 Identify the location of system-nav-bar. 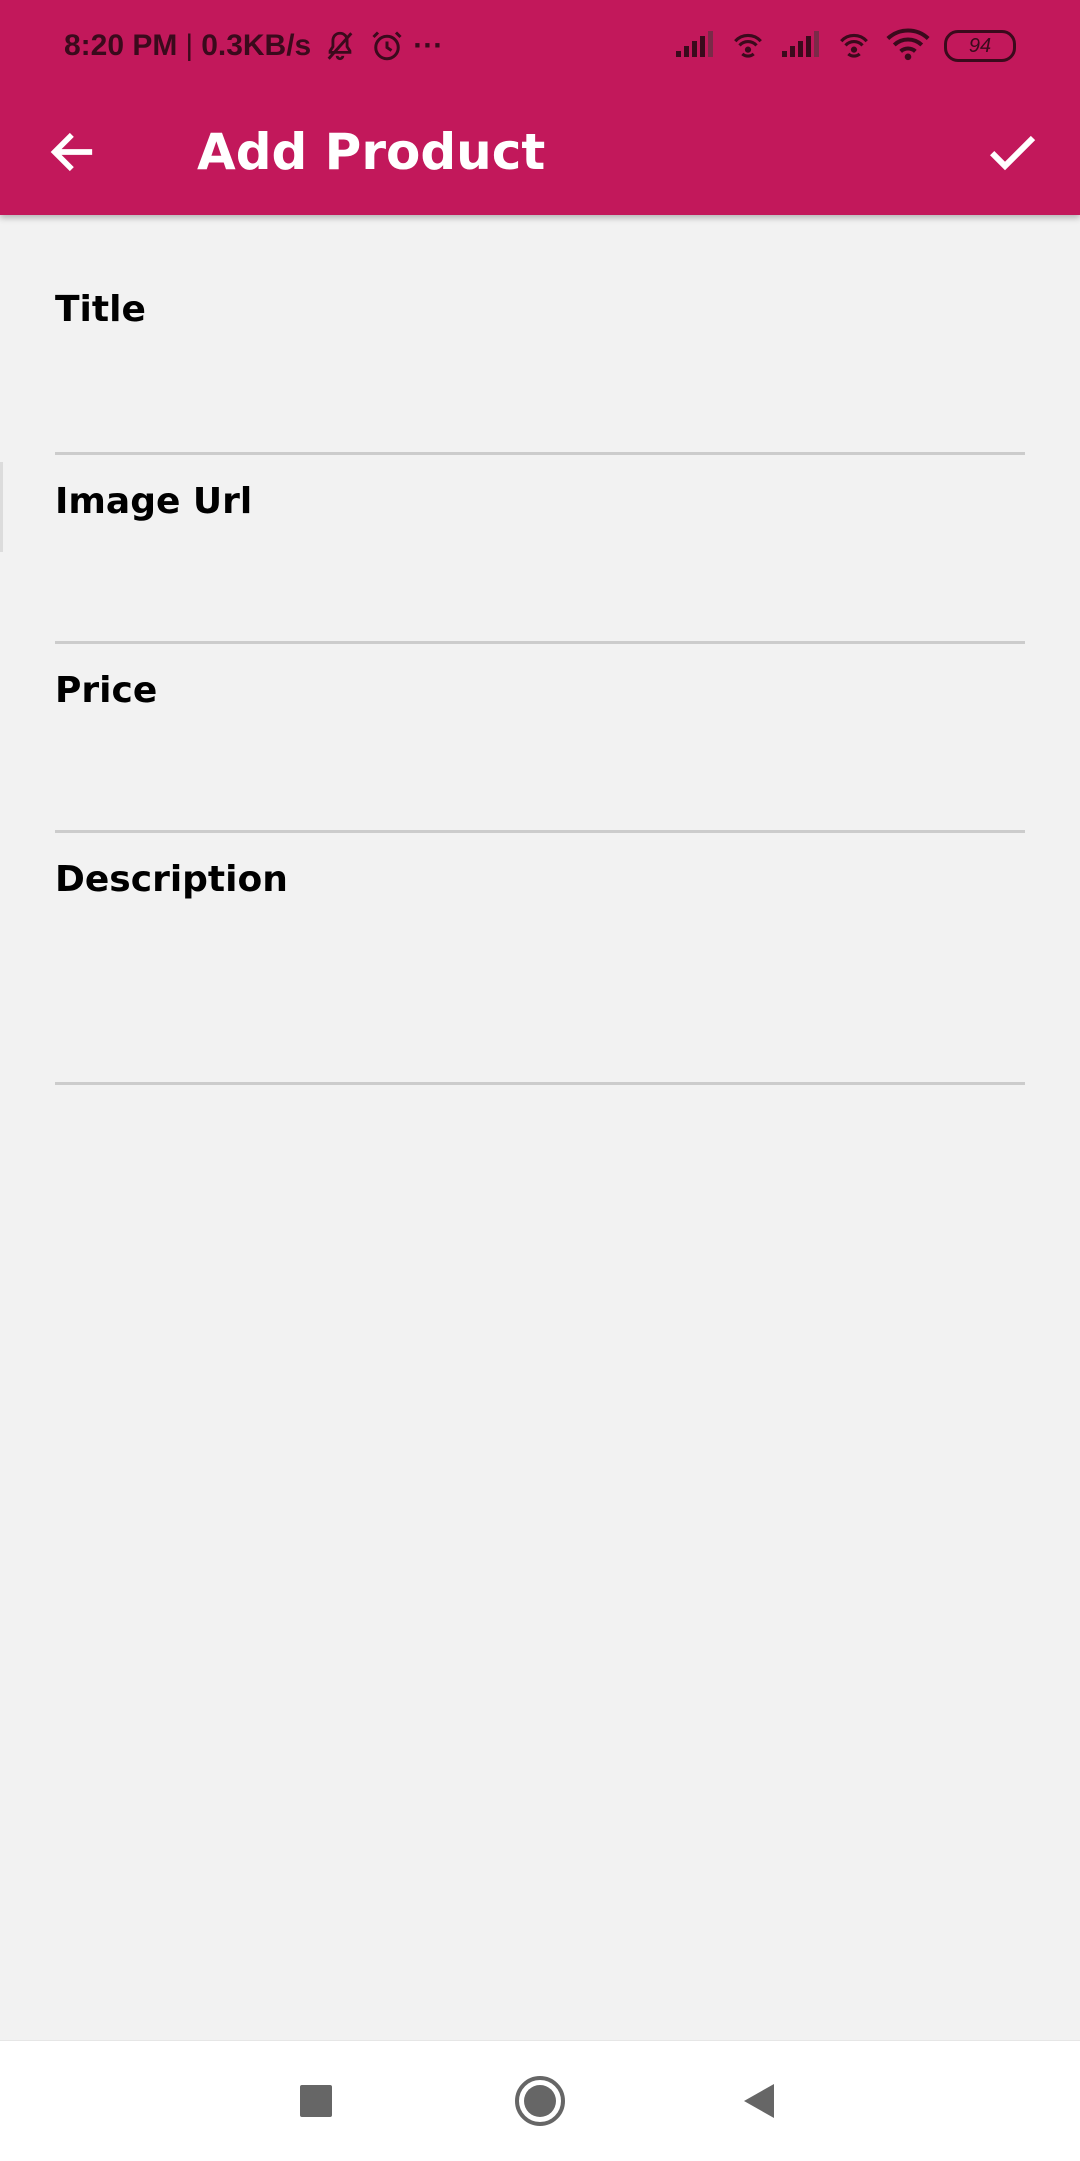
(540, 2100).